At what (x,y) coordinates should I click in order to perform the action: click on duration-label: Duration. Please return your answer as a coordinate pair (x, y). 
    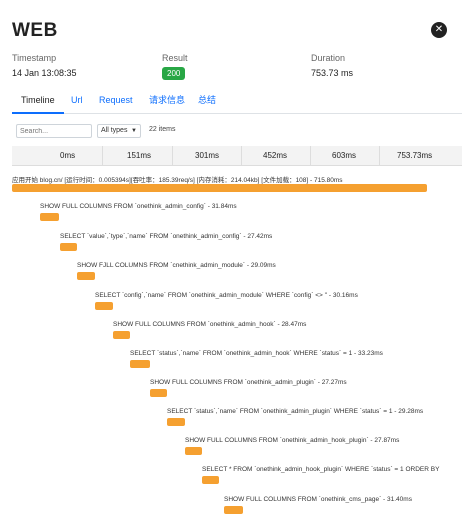
    Looking at the image, I should click on (328, 58).